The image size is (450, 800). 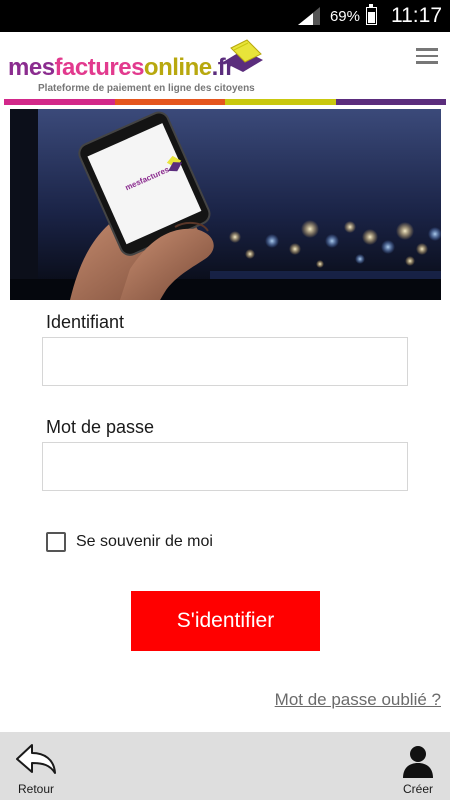 What do you see at coordinates (371, 17) in the screenshot?
I see `battery-level-fill` at bounding box center [371, 17].